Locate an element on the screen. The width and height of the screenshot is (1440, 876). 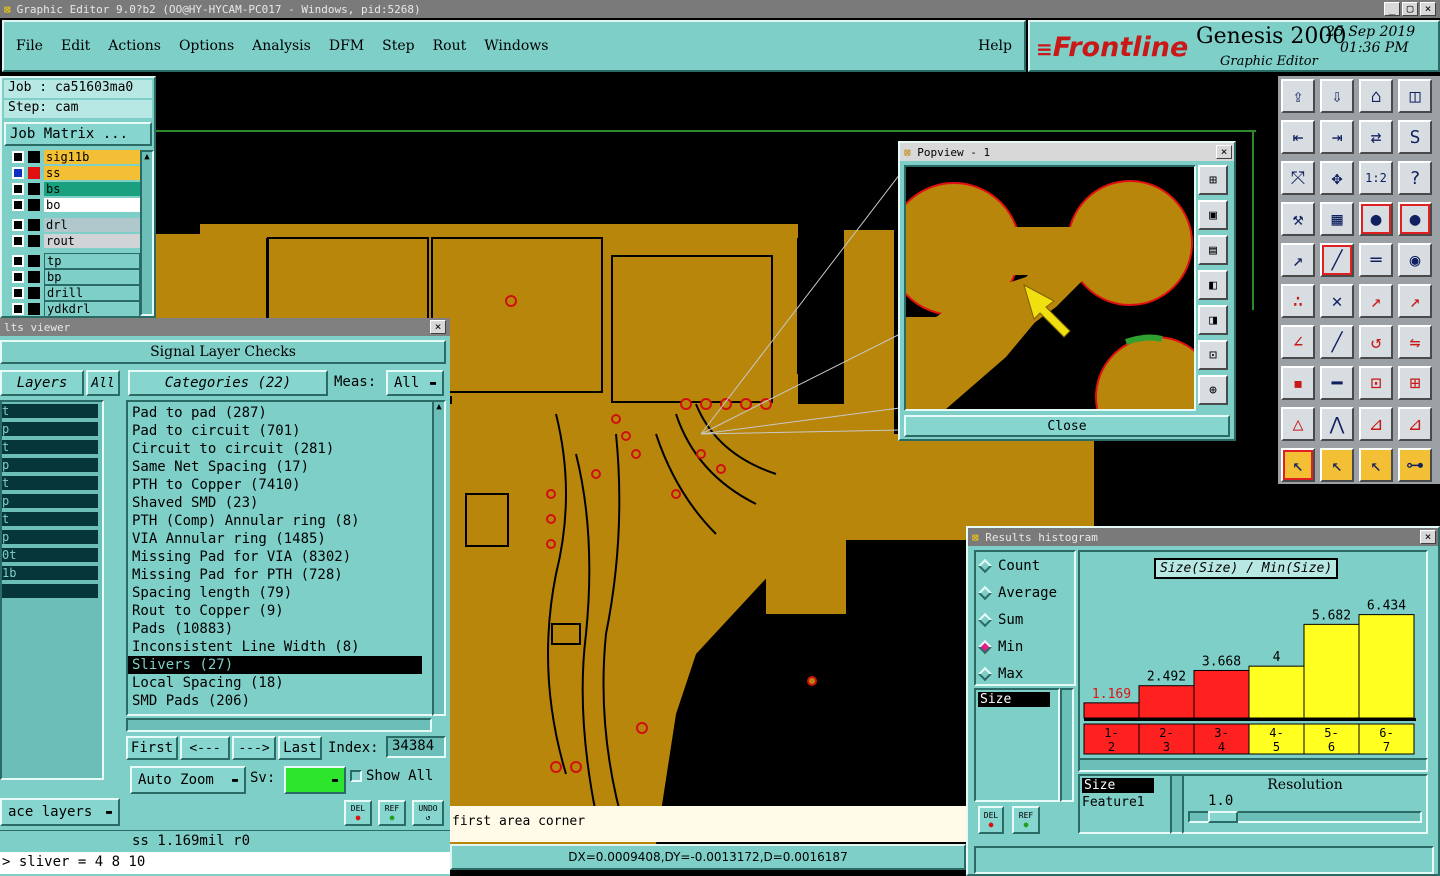
layer-row: ss is located at coordinates (72, 173).